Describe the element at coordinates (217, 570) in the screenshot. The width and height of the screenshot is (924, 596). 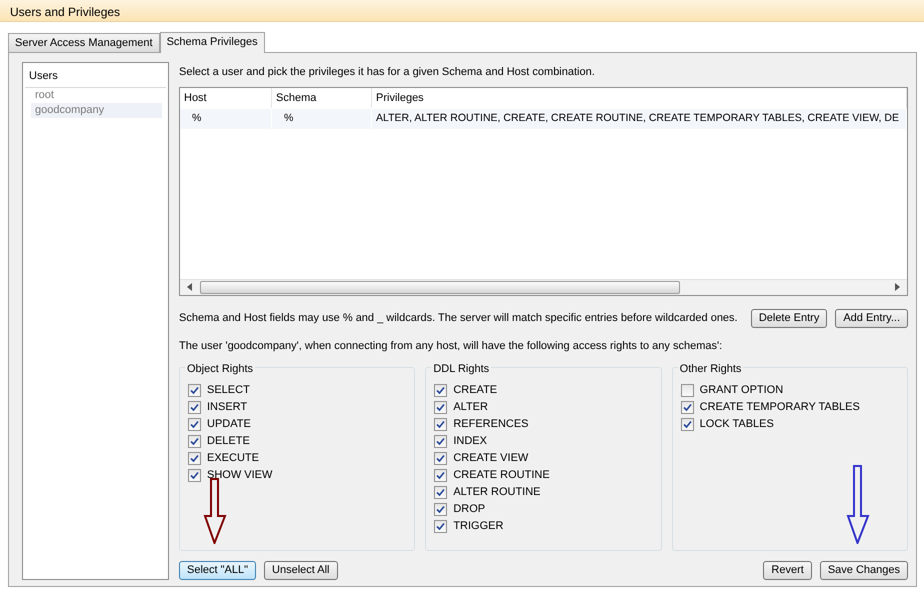
I see `action-button: Select "ALL"` at that location.